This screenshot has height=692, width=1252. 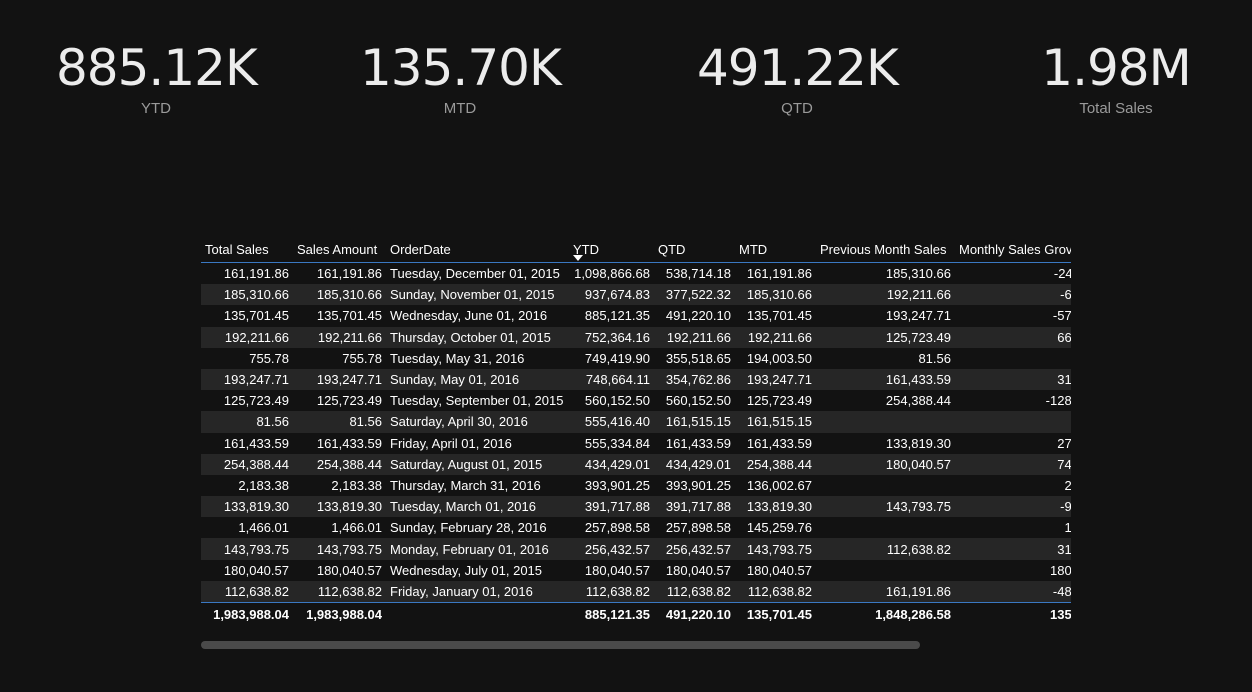 I want to click on table-cell: 180,040, so click(x=1013, y=570).